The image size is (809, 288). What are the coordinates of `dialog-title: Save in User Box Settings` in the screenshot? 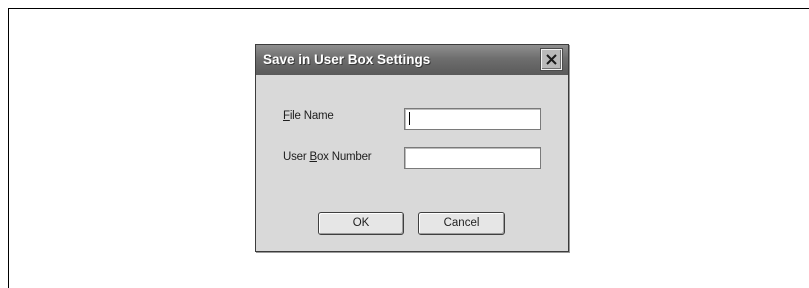 It's located at (347, 59).